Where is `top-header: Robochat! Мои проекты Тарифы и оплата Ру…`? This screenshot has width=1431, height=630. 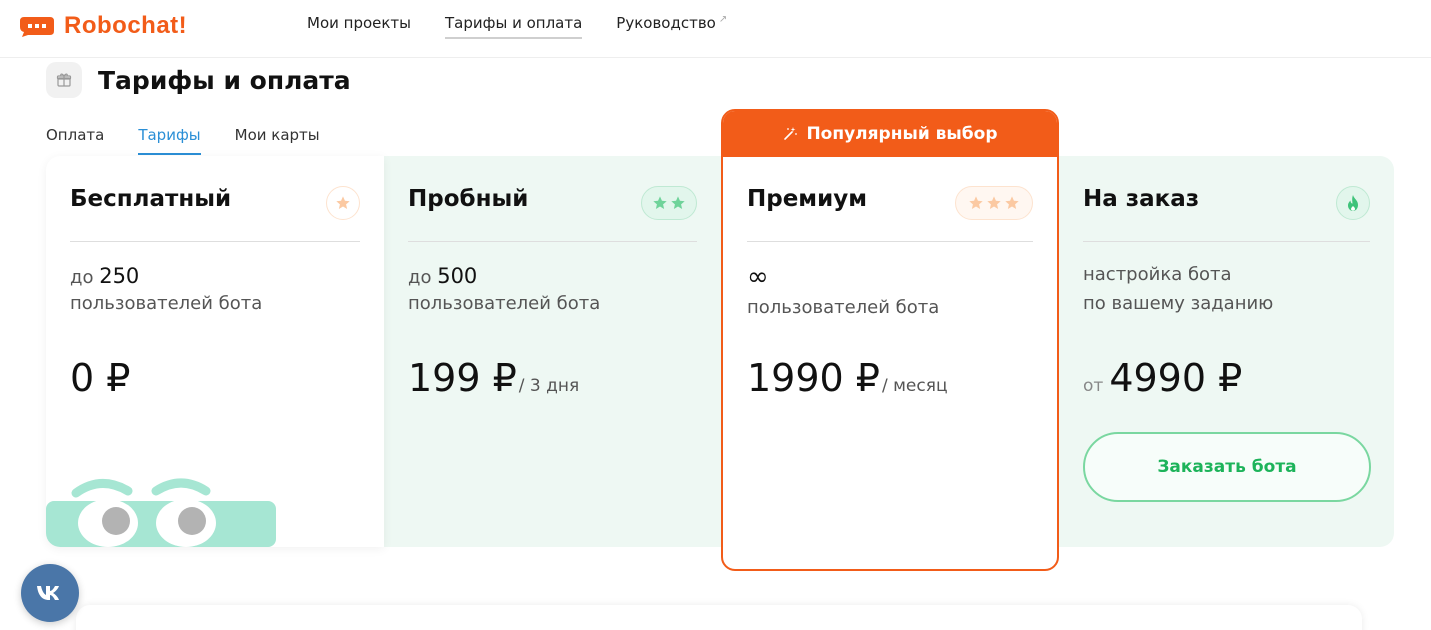 top-header: Robochat! Мои проекты Тарифы и оплата Ру… is located at coordinates (715, 29).